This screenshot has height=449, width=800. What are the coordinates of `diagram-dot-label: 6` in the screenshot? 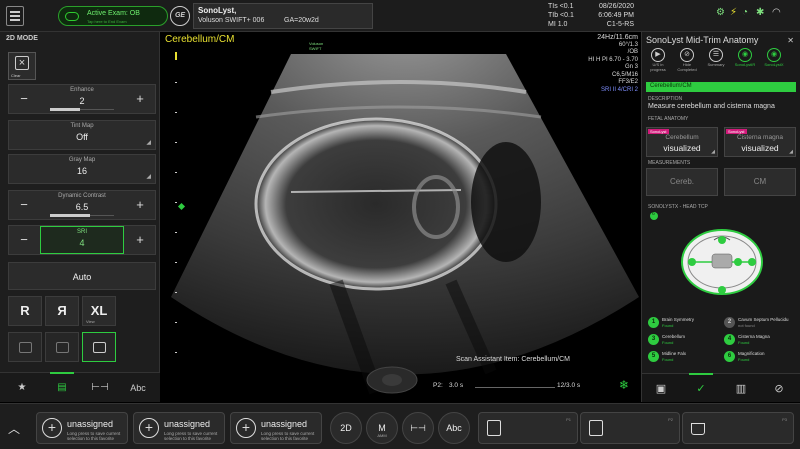 It's located at (653, 214).